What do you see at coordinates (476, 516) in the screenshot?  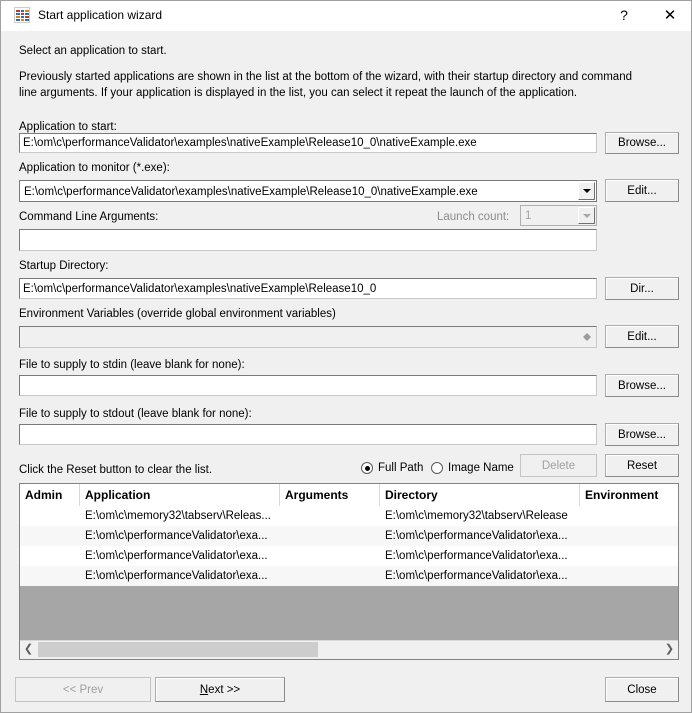 I see `cell-directory: E:\om\c\memory32\tabserv\Release` at bounding box center [476, 516].